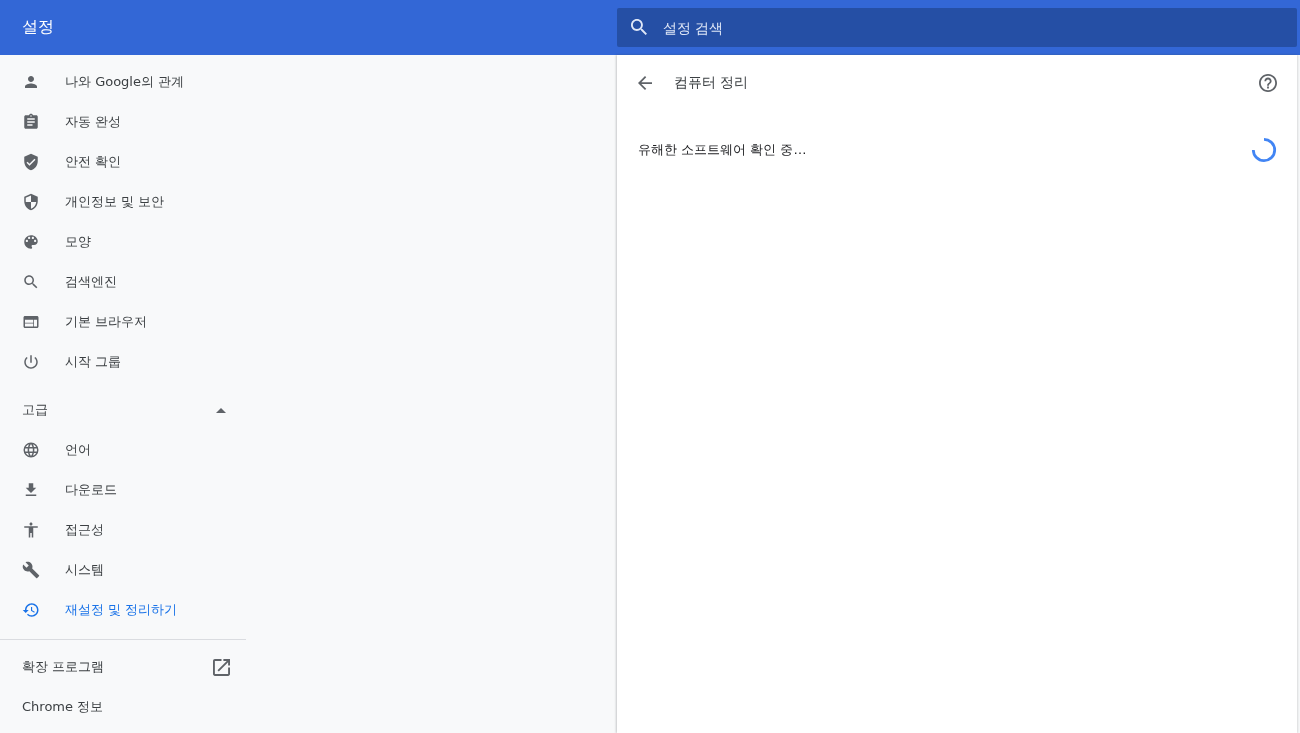 The image size is (1300, 733). I want to click on sidebar-link: Chrome 정보, so click(123, 707).